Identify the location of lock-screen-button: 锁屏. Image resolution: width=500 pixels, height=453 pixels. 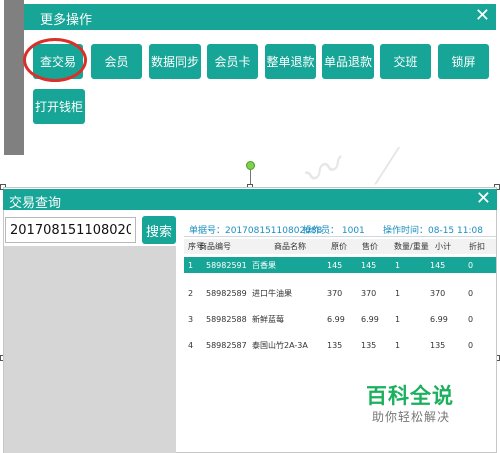
(463, 61).